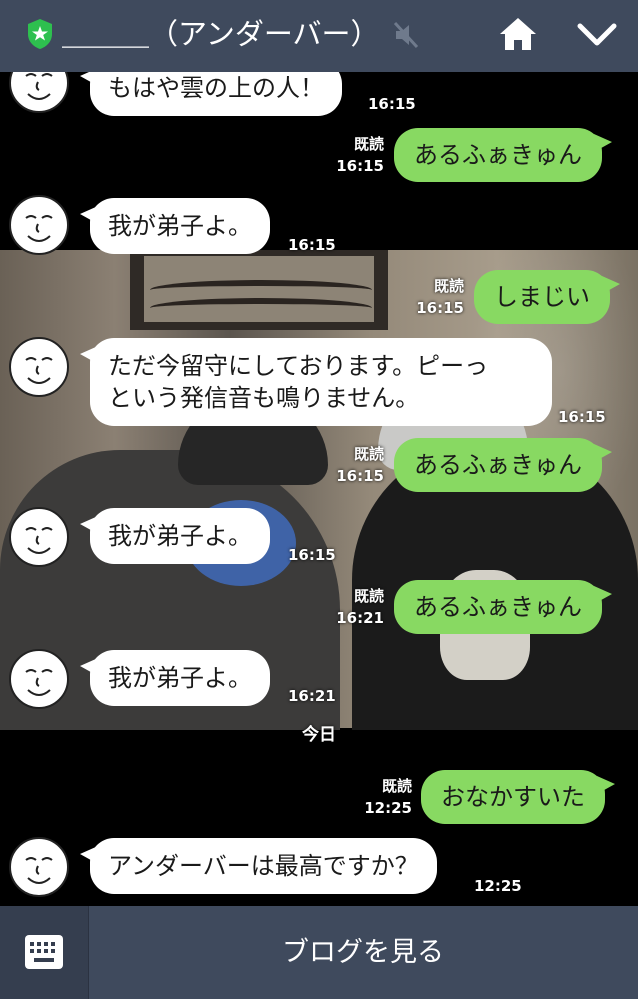 The width and height of the screenshot is (638, 999). I want to click on message-bubble: アンダーバーは最高ですか？, so click(258, 866).